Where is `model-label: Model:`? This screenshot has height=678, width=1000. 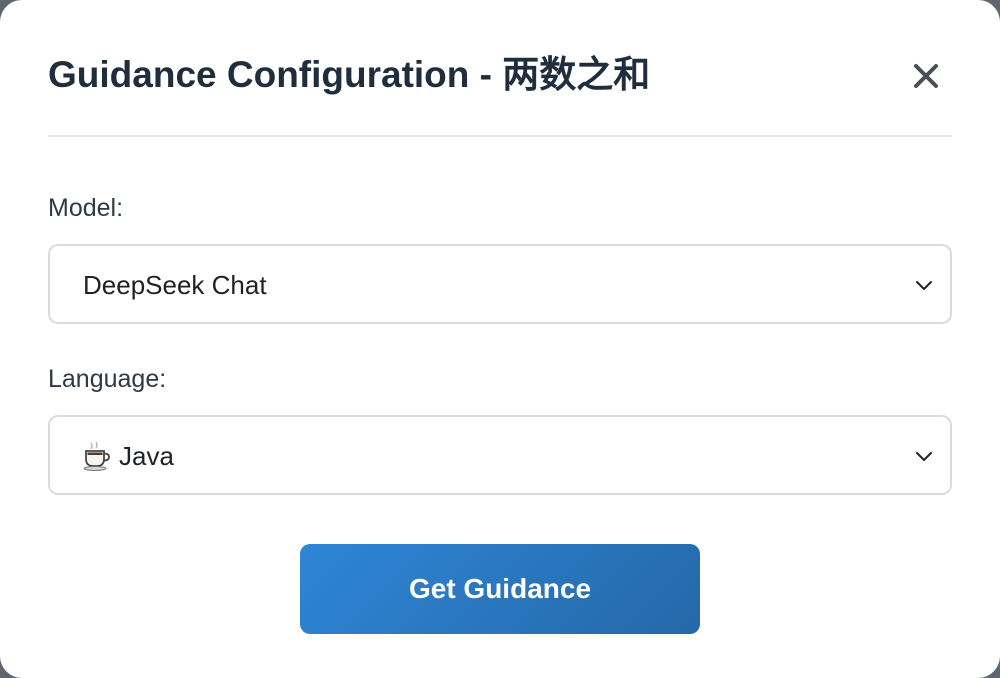
model-label: Model: is located at coordinates (86, 208).